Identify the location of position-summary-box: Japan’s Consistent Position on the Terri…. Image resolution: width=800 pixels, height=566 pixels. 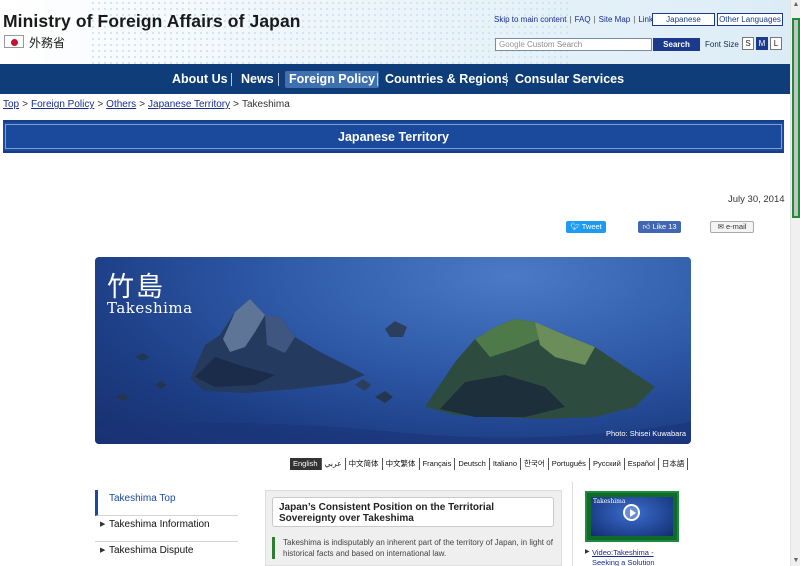
(413, 528).